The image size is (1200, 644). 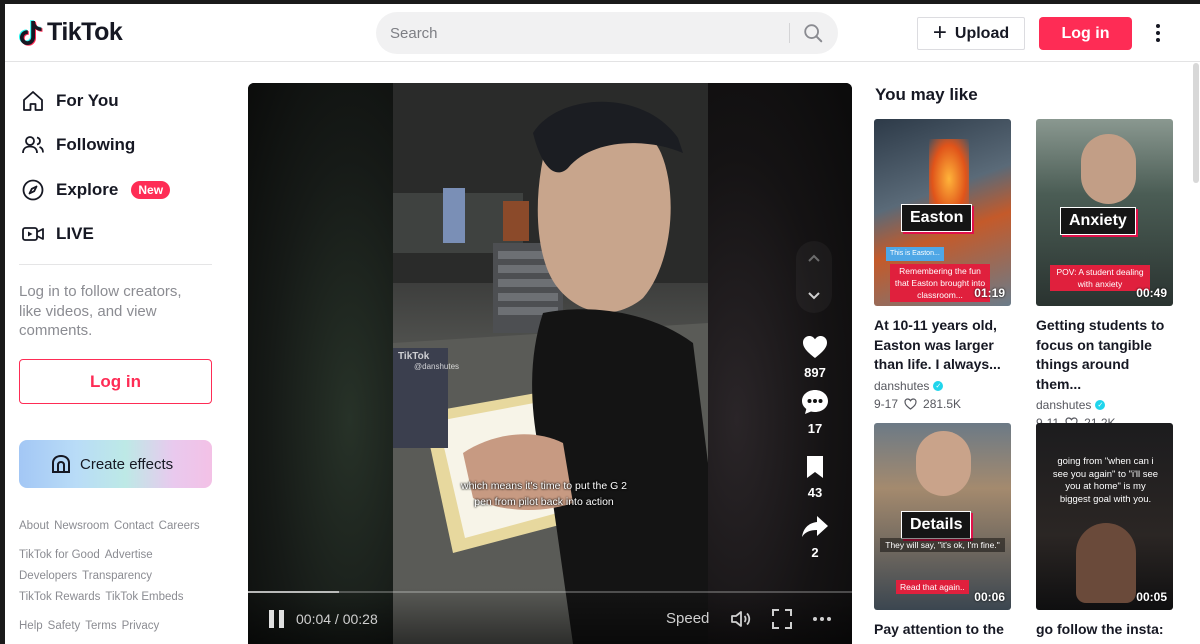 What do you see at coordinates (1104, 632) in the screenshot?
I see `video-title: go follow the insta: daddy.jessiah` at bounding box center [1104, 632].